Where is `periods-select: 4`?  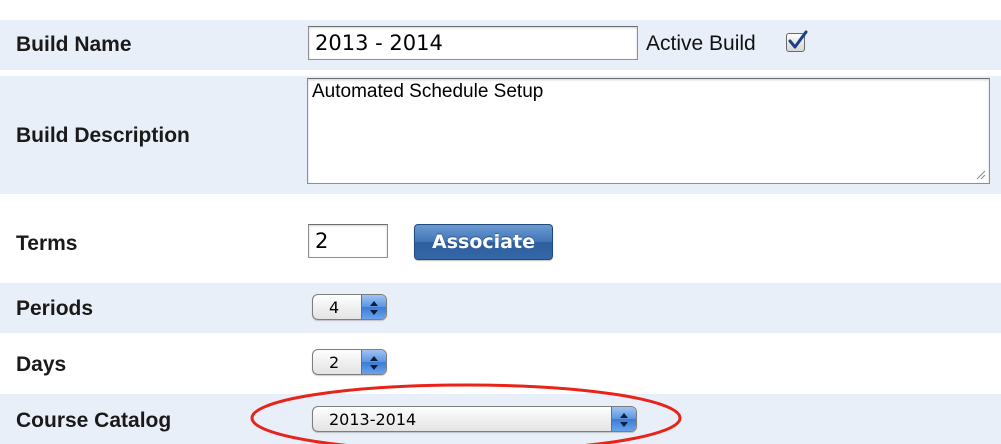
periods-select: 4 is located at coordinates (349, 307).